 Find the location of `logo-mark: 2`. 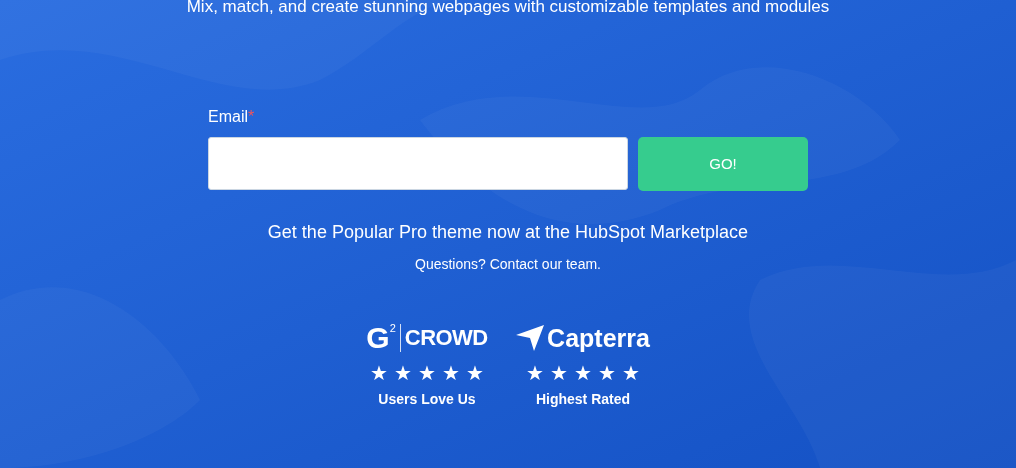

logo-mark: 2 is located at coordinates (392, 328).